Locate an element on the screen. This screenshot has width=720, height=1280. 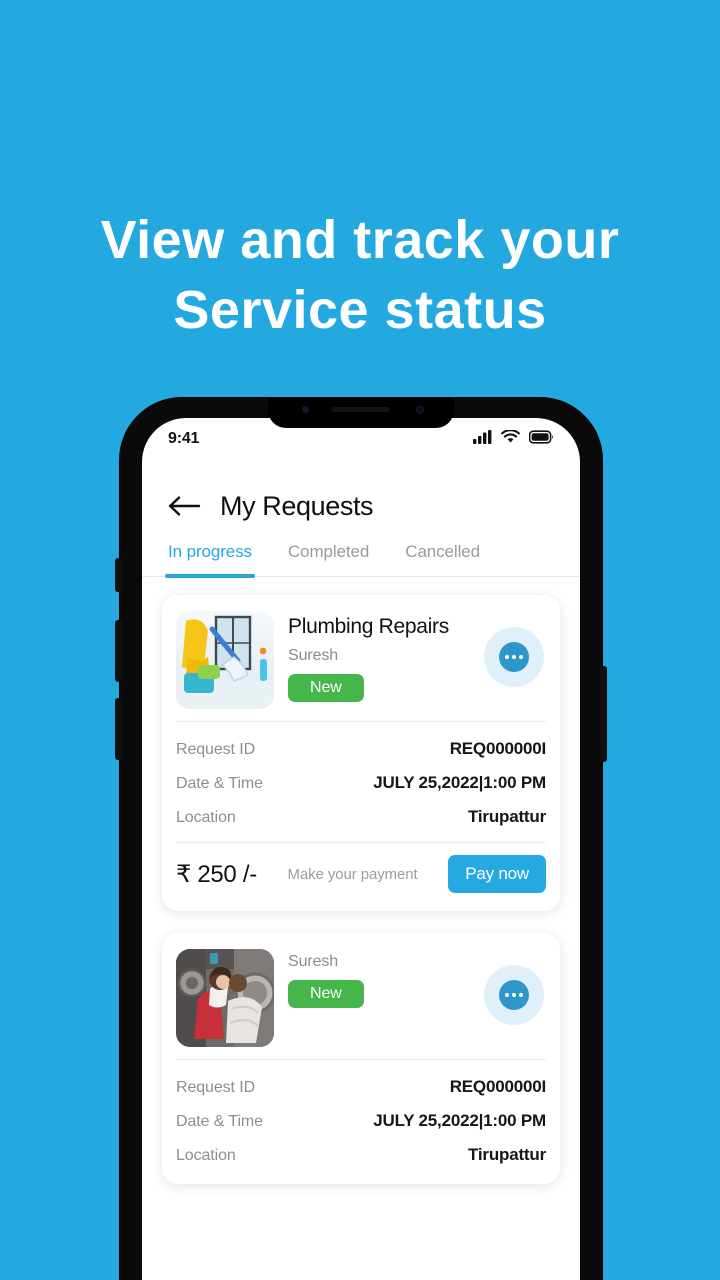
phone-mute-switch is located at coordinates (118, 575).